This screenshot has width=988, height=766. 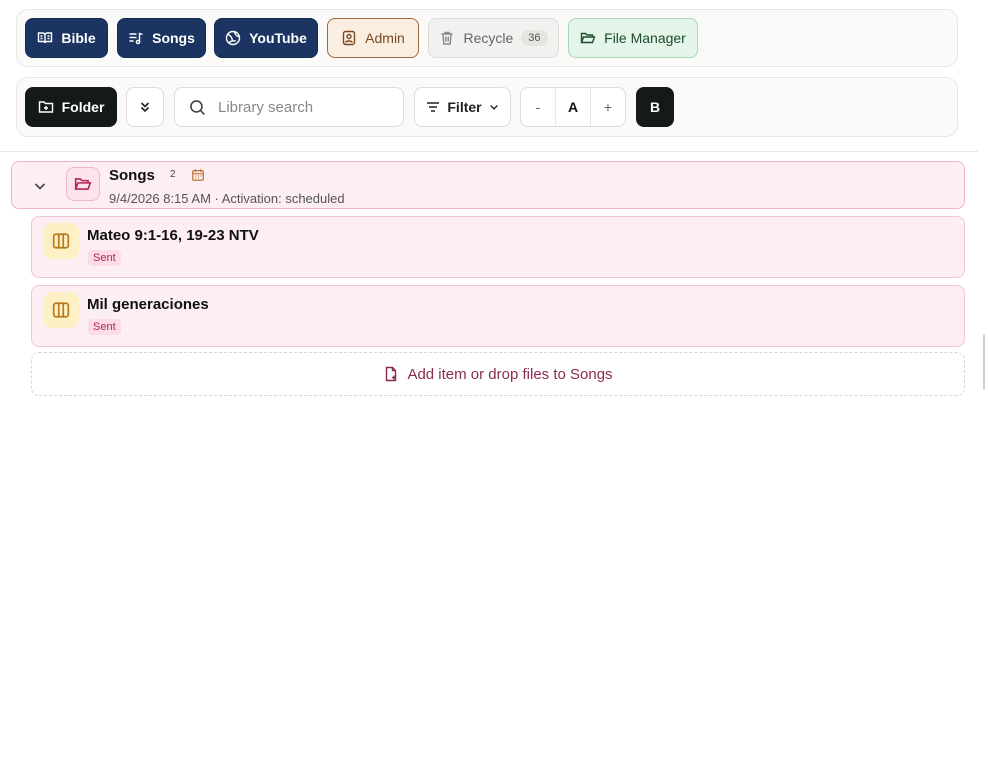 I want to click on folder-title: Songs, so click(x=132, y=175).